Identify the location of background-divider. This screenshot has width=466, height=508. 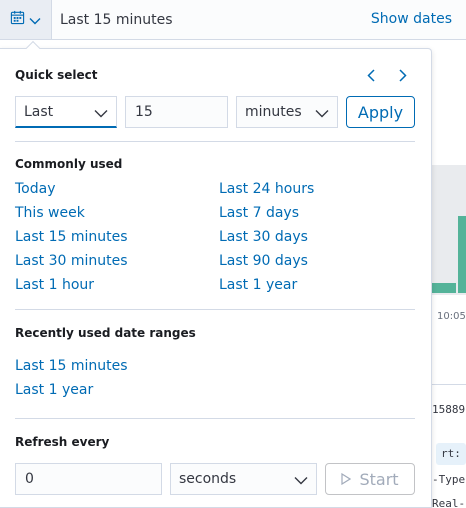
(449, 384).